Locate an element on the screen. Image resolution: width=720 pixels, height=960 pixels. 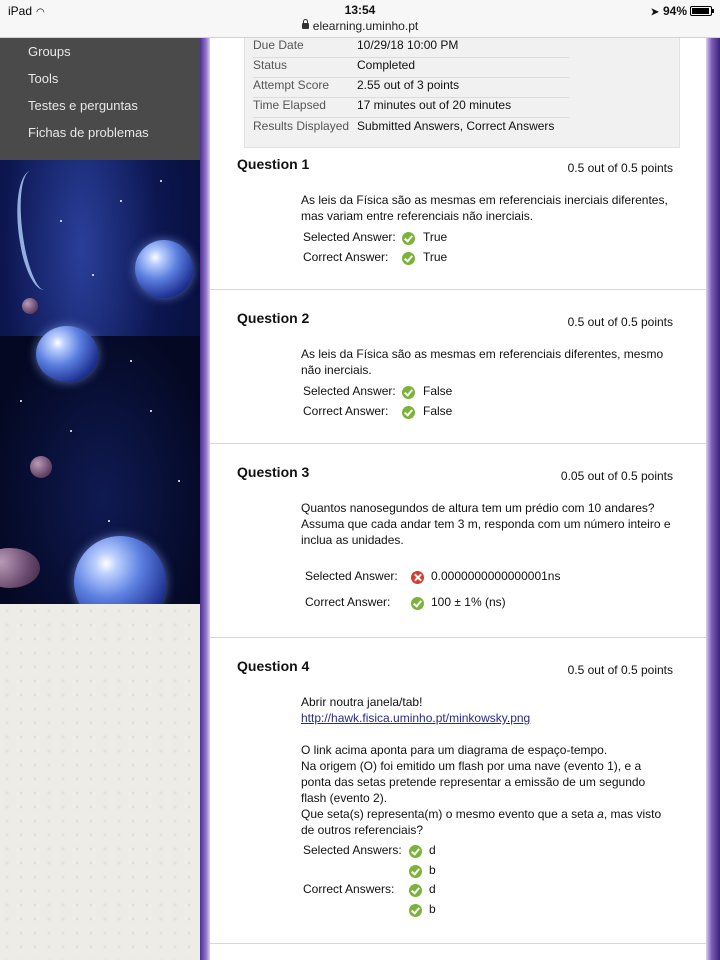
question-line: de outros referenciais? is located at coordinates (362, 830).